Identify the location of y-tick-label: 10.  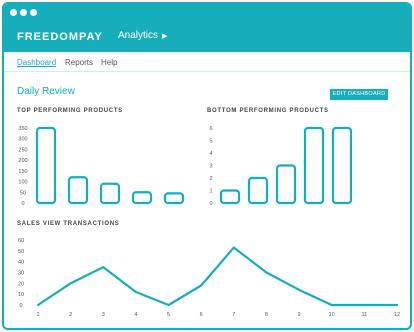
(21, 295).